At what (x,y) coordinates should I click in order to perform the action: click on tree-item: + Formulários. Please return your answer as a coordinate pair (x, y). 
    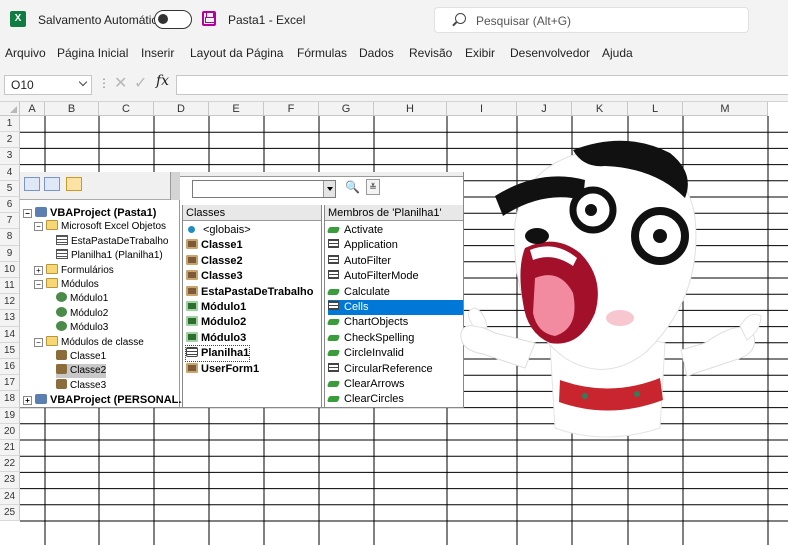
    Looking at the image, I should click on (74, 270).